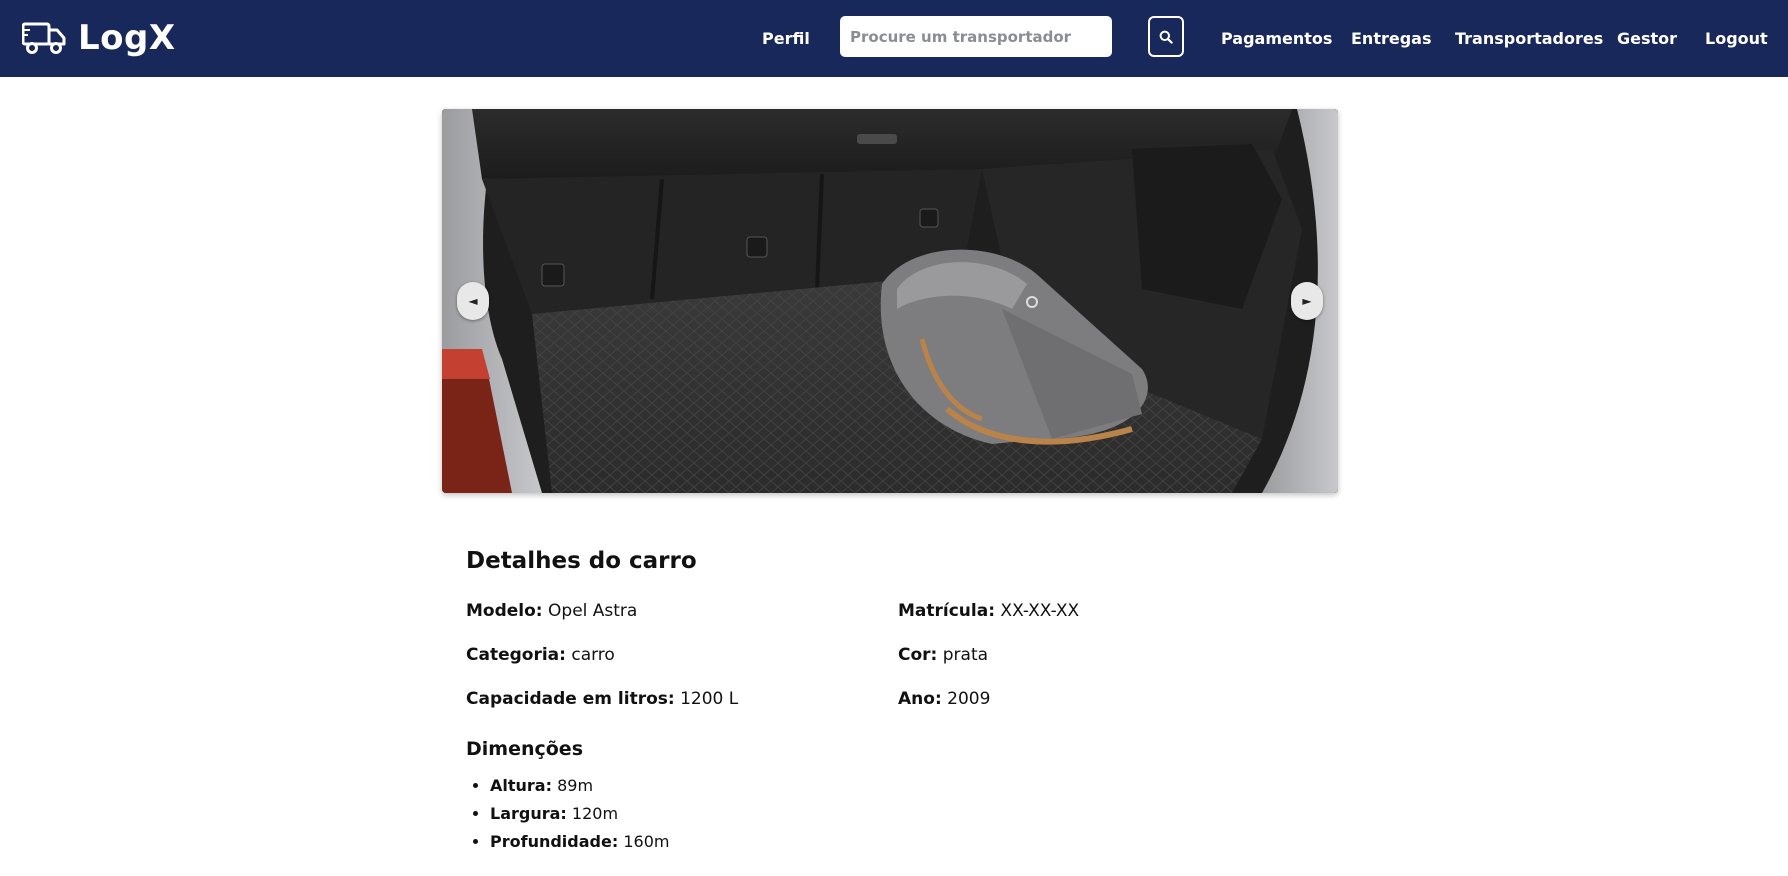 This screenshot has width=1788, height=876. I want to click on detail-category: Categoria: carro, so click(540, 655).